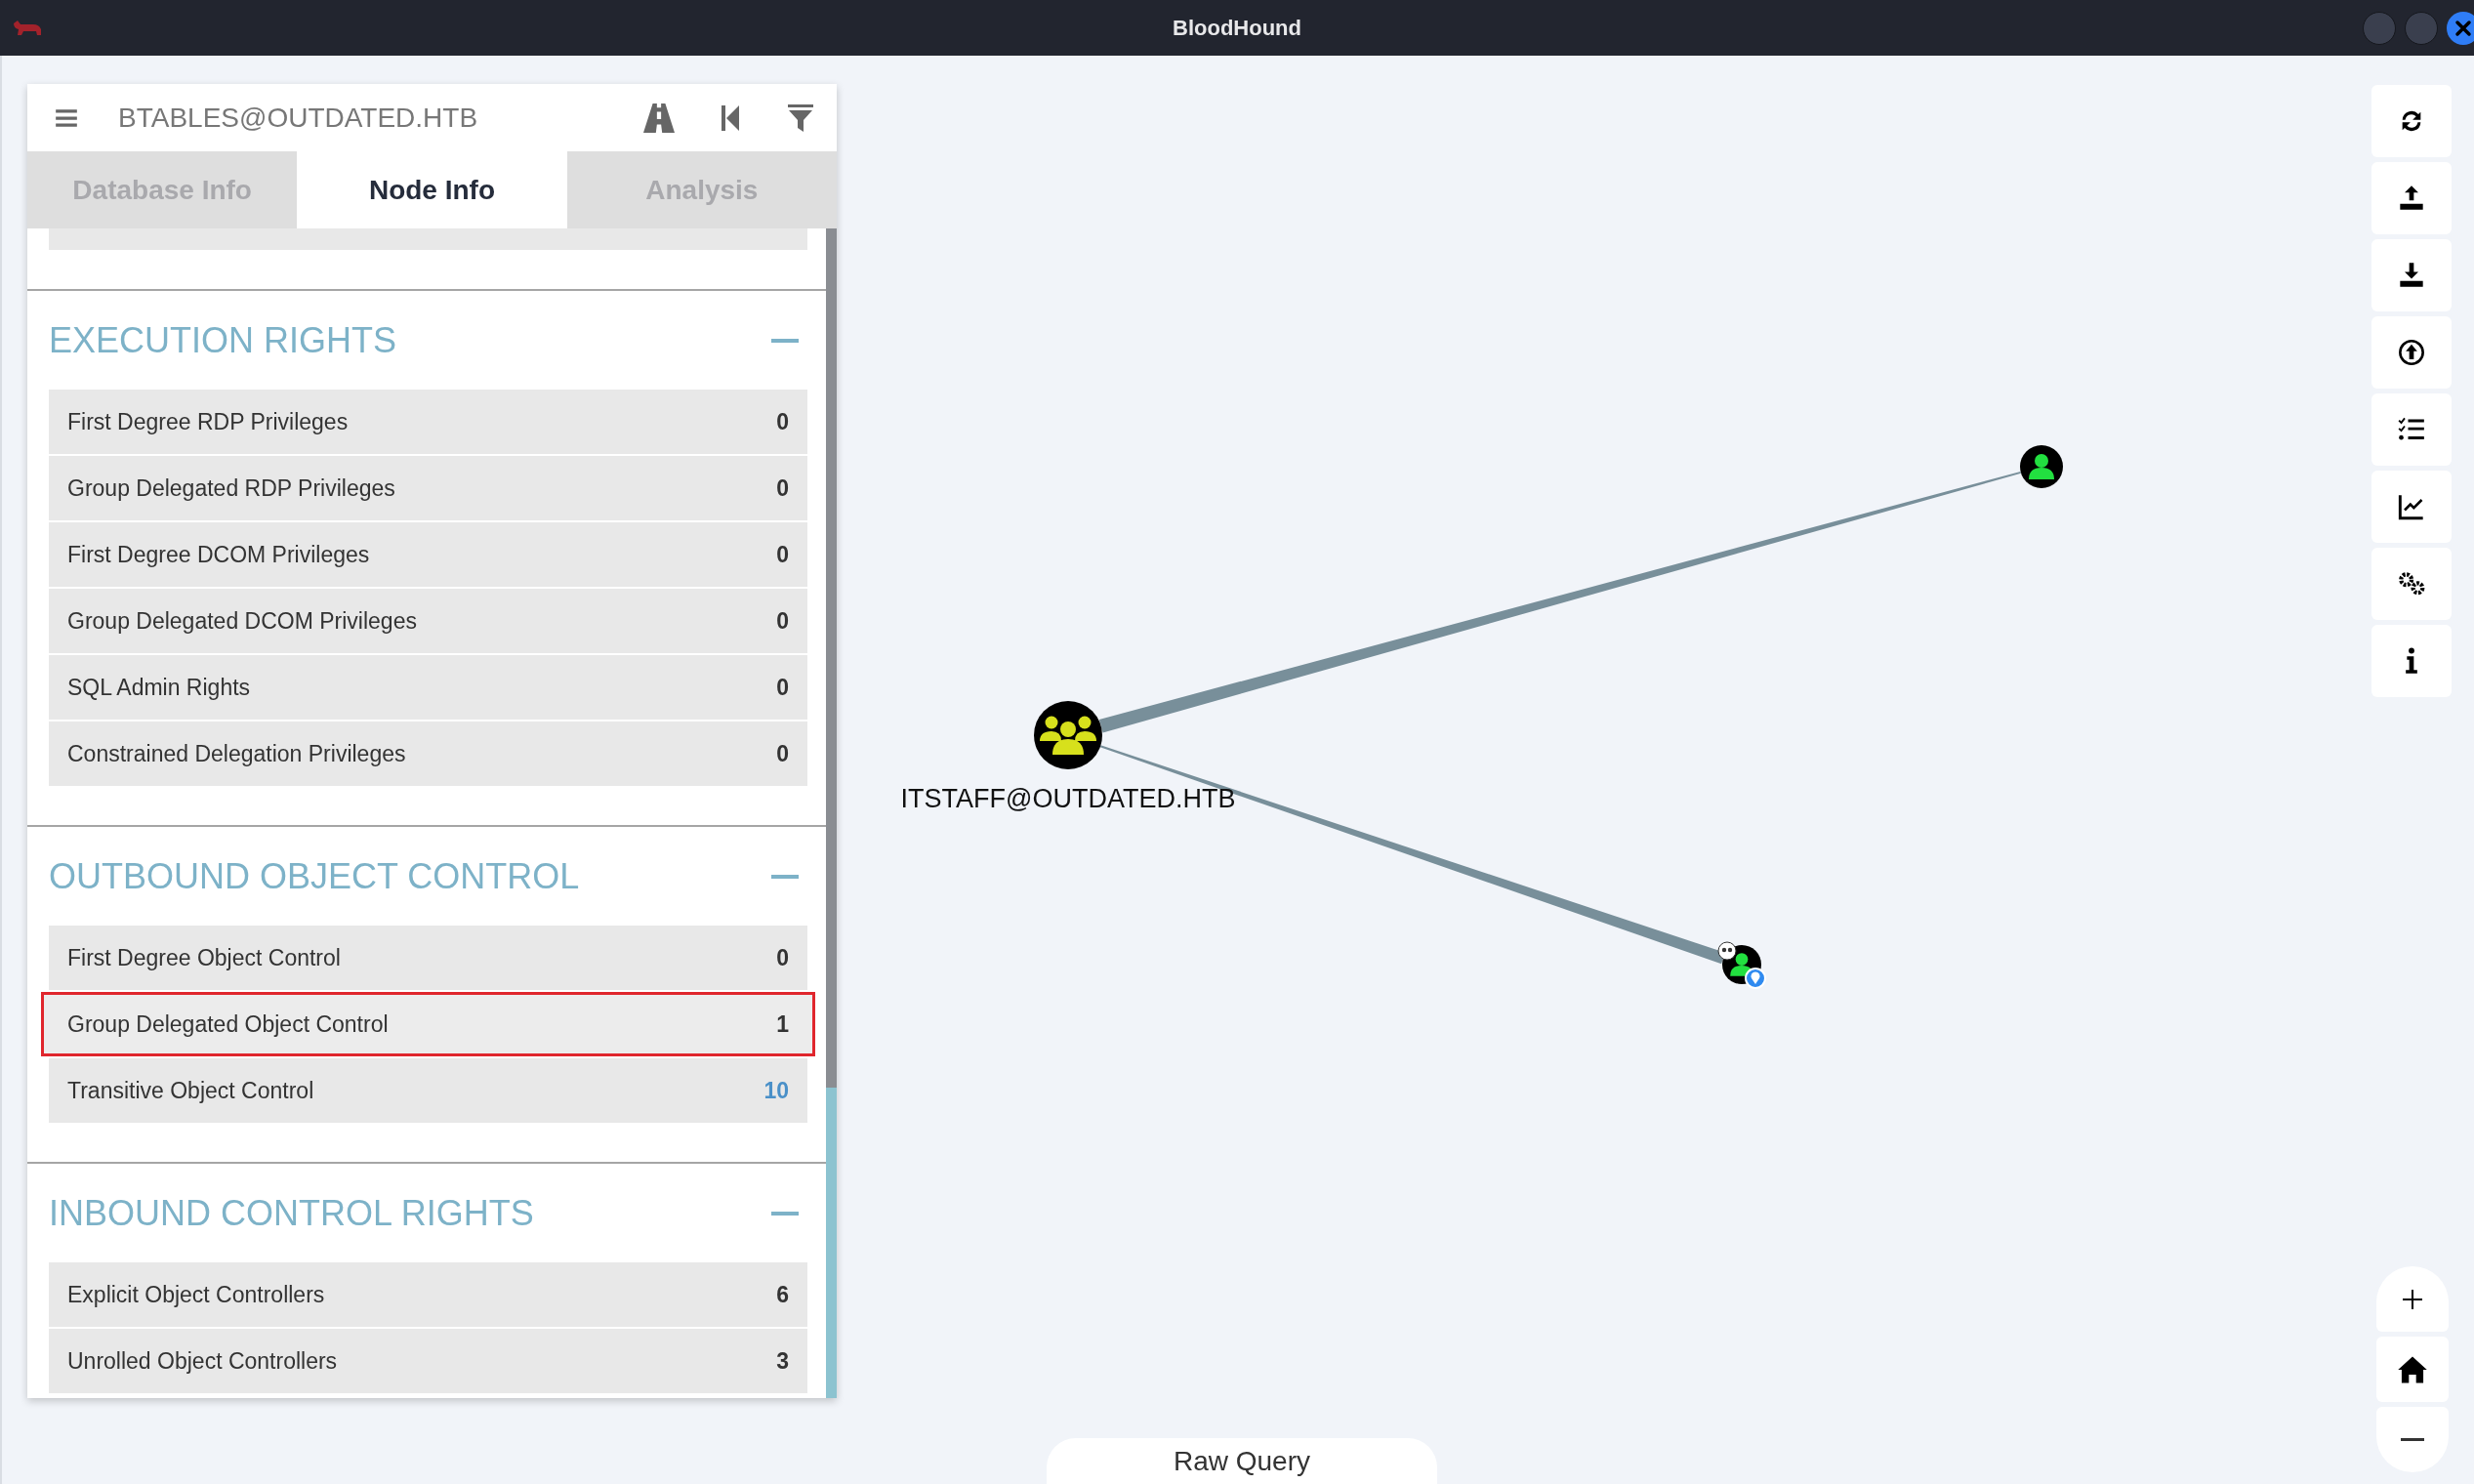 The height and width of the screenshot is (1484, 2474). What do you see at coordinates (202, 1361) in the screenshot?
I see `row-label: Unrolled Object Controllers` at bounding box center [202, 1361].